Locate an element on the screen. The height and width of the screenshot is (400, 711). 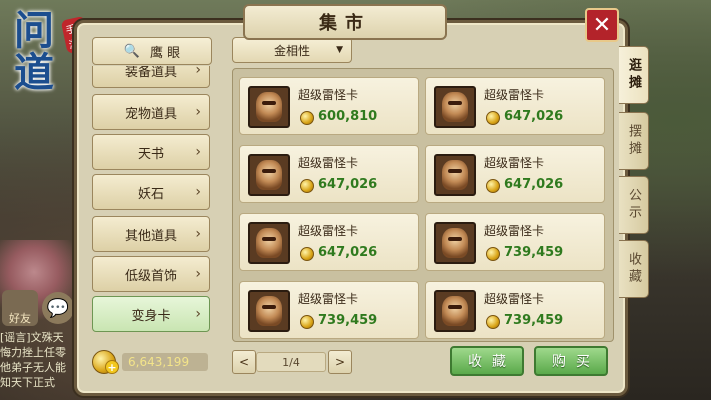
next-page-button: > is located at coordinates (340, 362).